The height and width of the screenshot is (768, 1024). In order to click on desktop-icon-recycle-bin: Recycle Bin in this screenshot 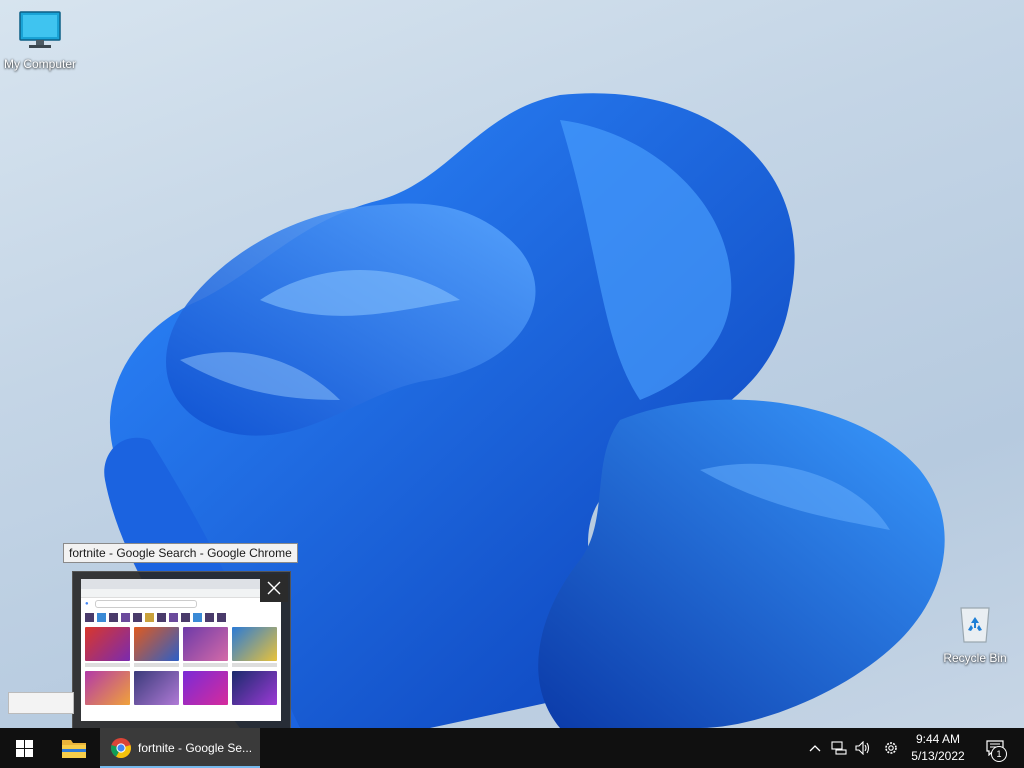, I will do `click(975, 634)`.